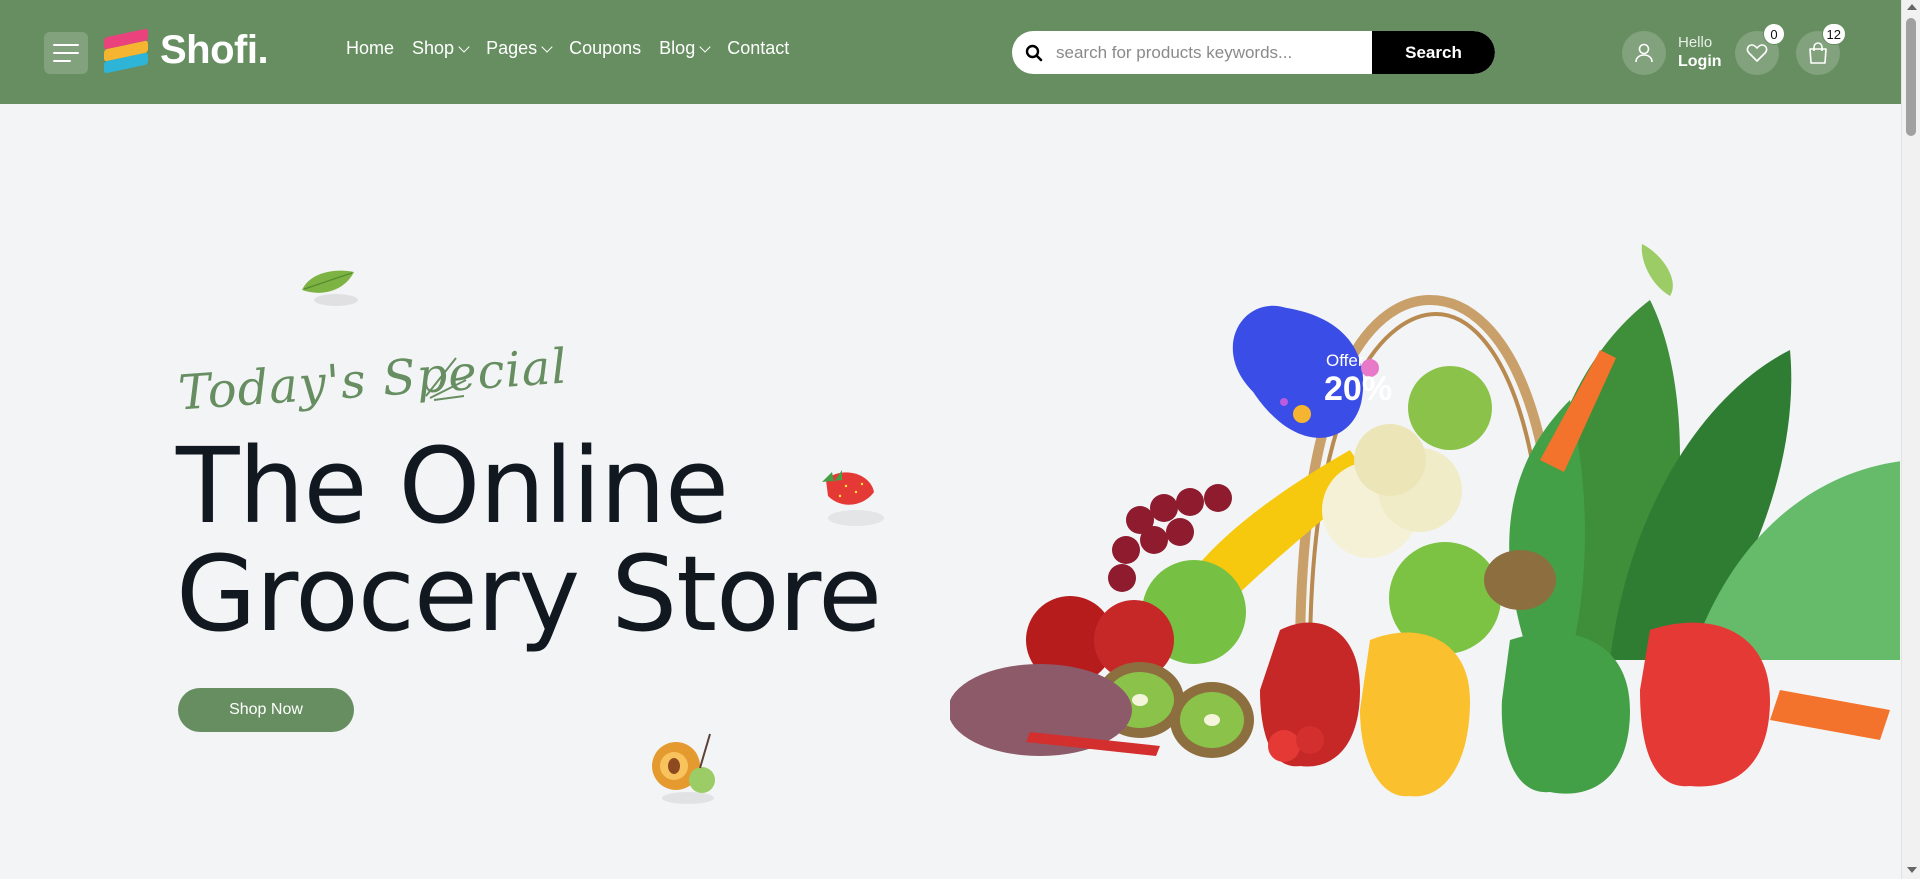 The height and width of the screenshot is (879, 1920). I want to click on offer-value: 20%, so click(1358, 389).